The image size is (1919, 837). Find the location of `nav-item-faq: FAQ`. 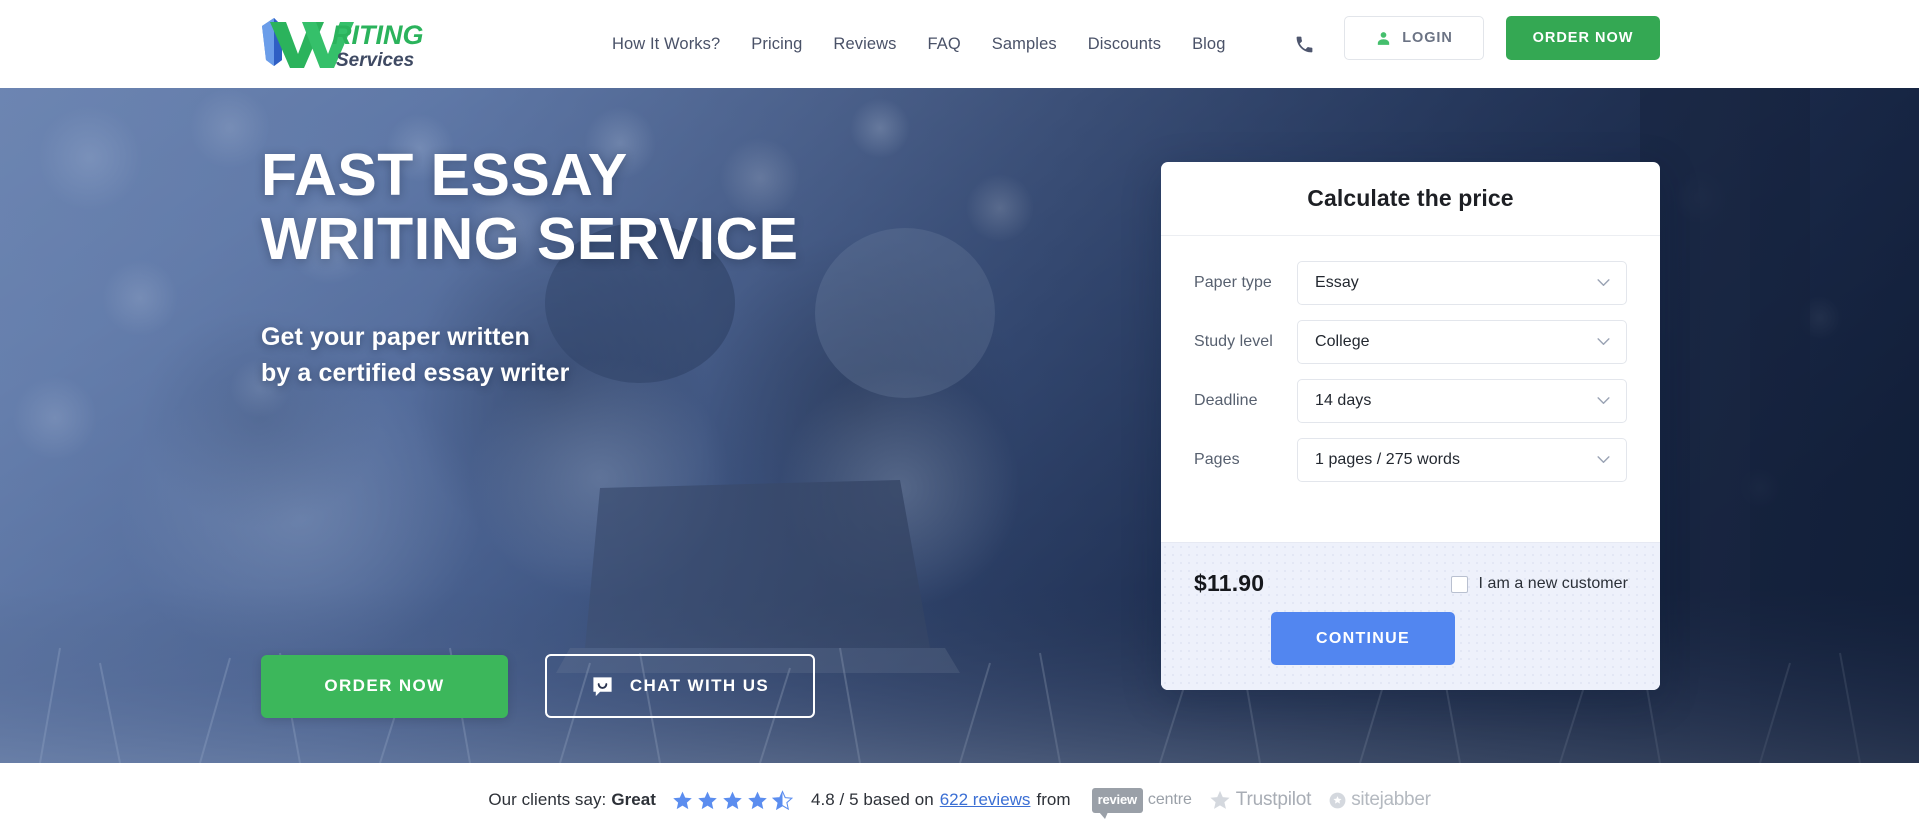

nav-item-faq: FAQ is located at coordinates (943, 44).